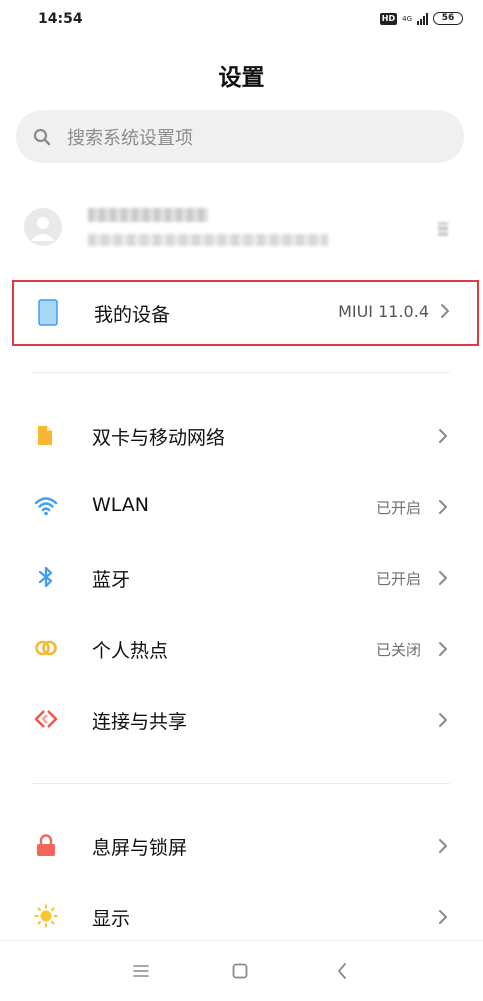 The width and height of the screenshot is (483, 1001). What do you see at coordinates (132, 315) in the screenshot?
I see `my-device-label: 我的设备` at bounding box center [132, 315].